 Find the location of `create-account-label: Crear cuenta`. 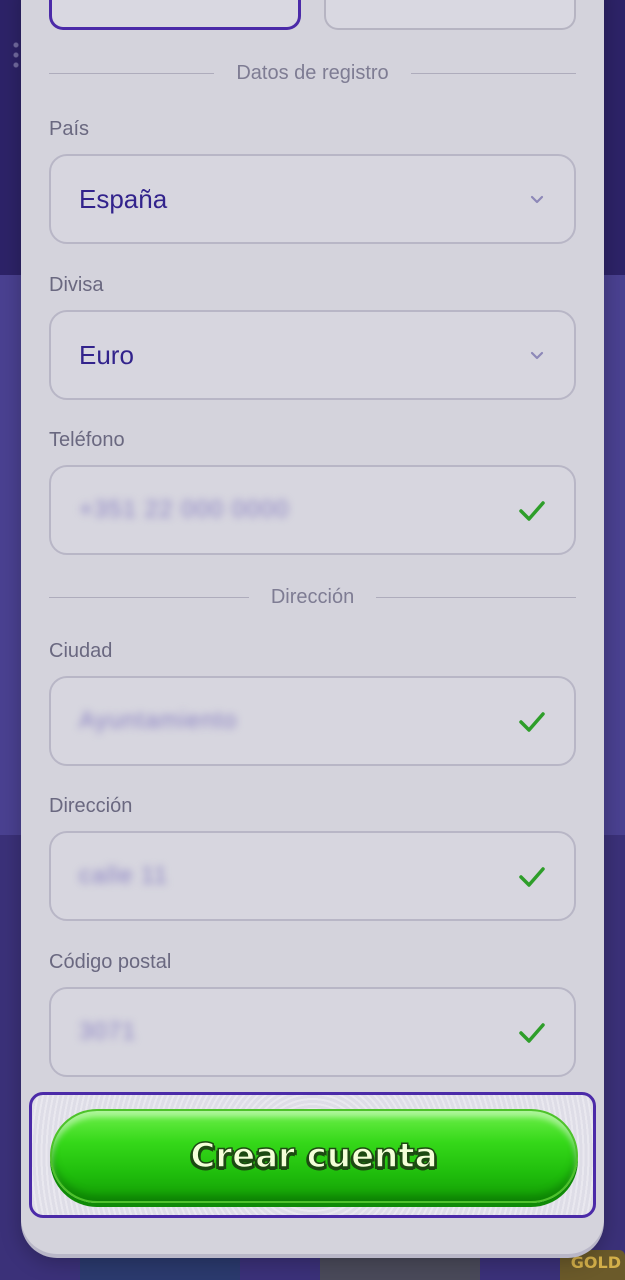

create-account-label: Crear cuenta is located at coordinates (314, 1156).